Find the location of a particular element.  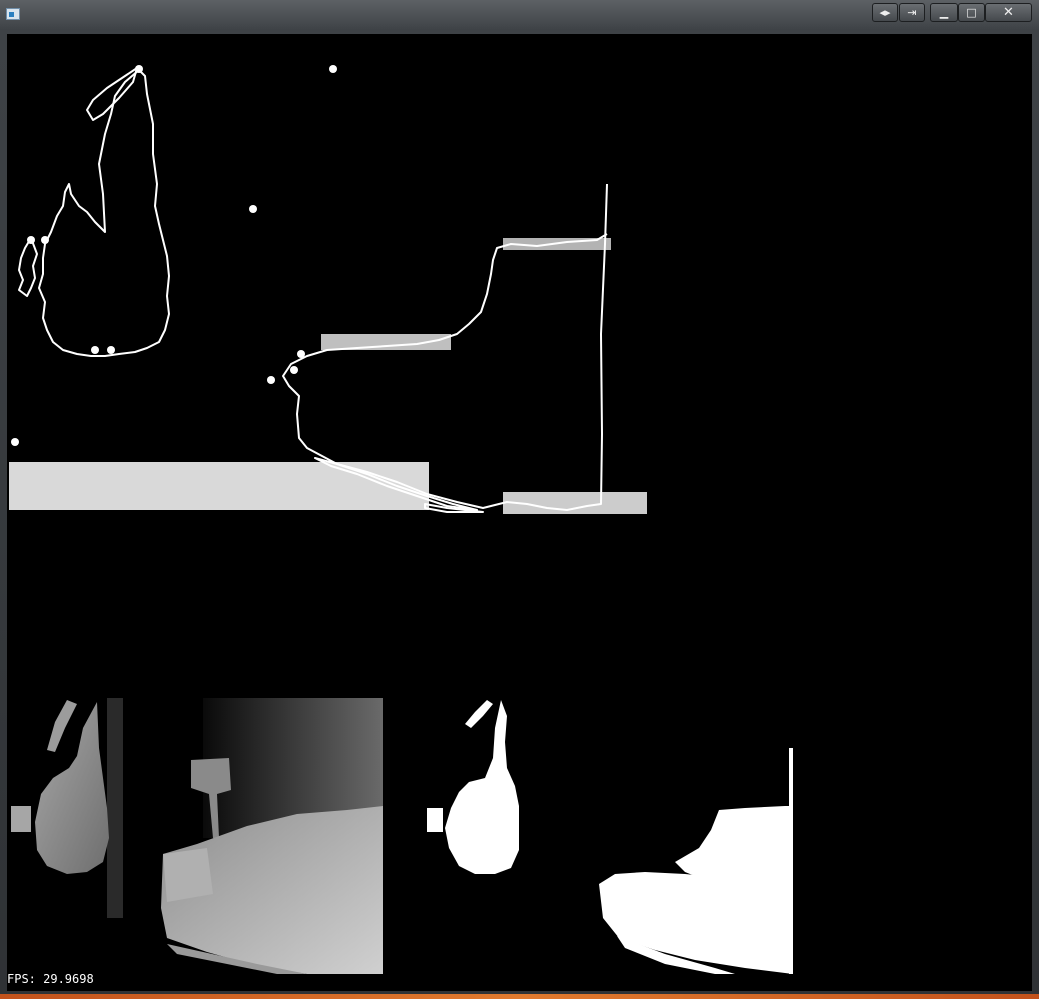

couch-right-noise is located at coordinates (557, 244).